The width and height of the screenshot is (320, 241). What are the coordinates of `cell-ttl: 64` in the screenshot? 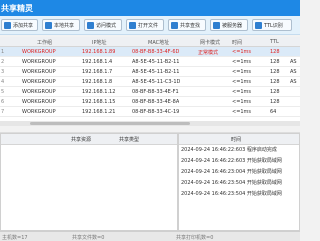 It's located at (273, 112).